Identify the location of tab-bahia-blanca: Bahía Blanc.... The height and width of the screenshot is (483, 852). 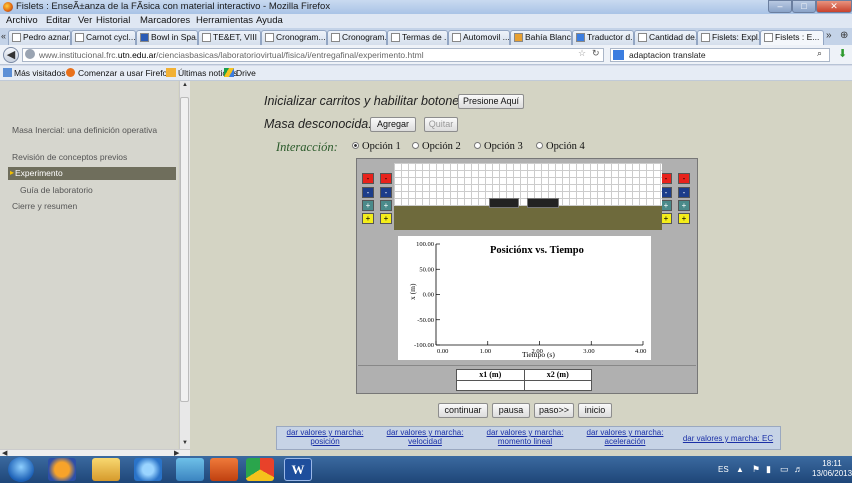
(541, 37).